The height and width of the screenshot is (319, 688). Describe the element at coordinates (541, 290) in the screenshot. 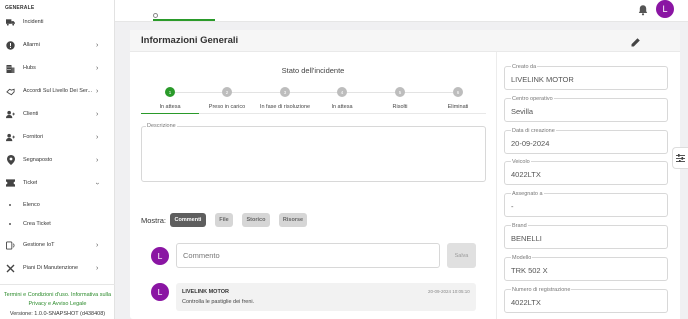

I see `field-label: Numero di registrazione` at that location.